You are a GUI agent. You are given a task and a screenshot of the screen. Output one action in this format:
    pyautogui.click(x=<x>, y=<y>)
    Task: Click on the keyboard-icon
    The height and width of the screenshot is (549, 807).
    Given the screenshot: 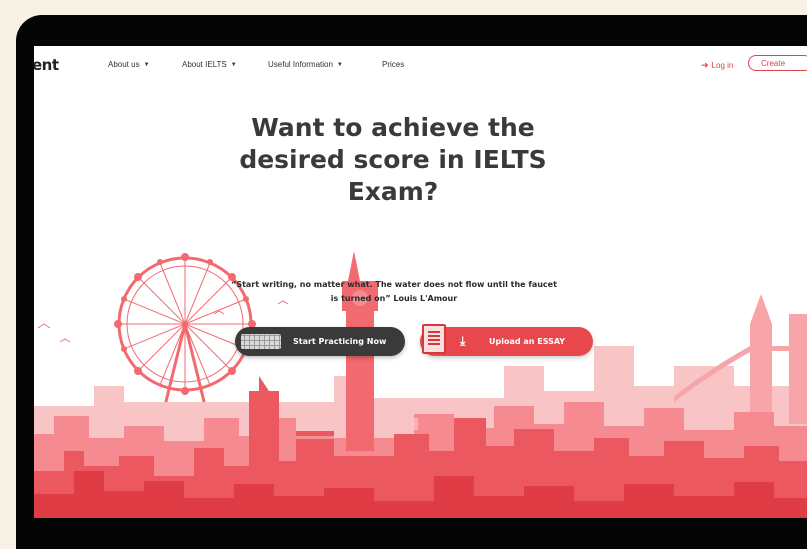 What is the action you would take?
    pyautogui.click(x=261, y=341)
    